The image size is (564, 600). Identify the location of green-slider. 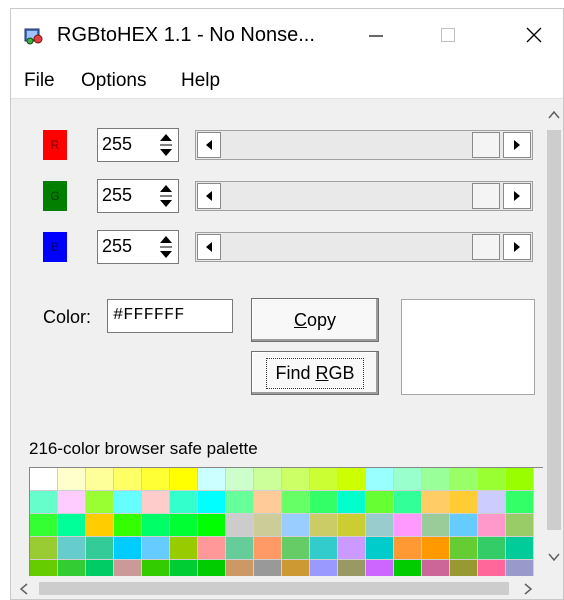
(364, 196).